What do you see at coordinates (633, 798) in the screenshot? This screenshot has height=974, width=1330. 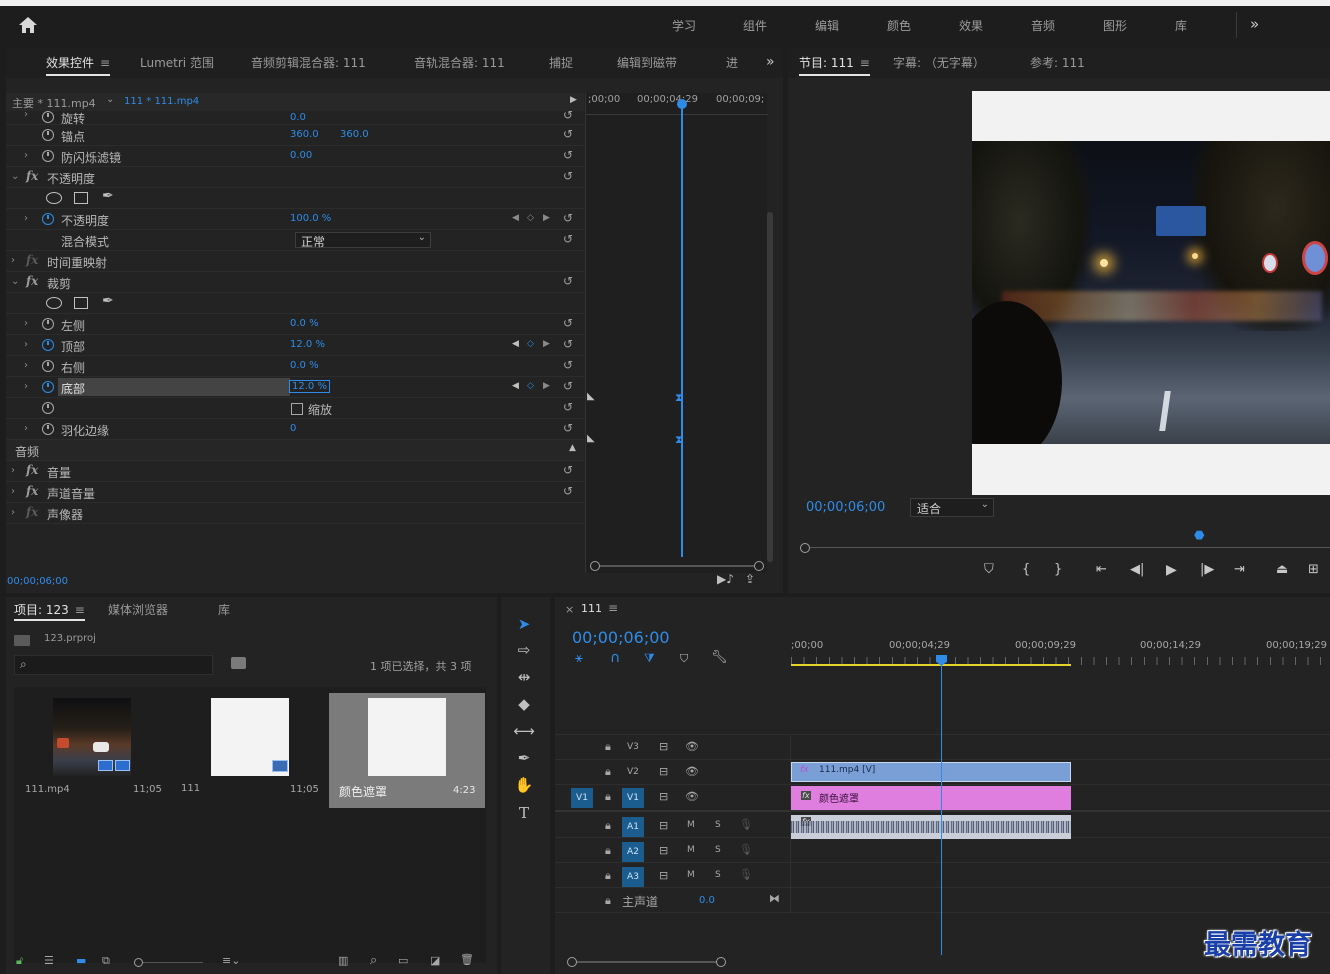 I see `track-target-v1: V1` at bounding box center [633, 798].